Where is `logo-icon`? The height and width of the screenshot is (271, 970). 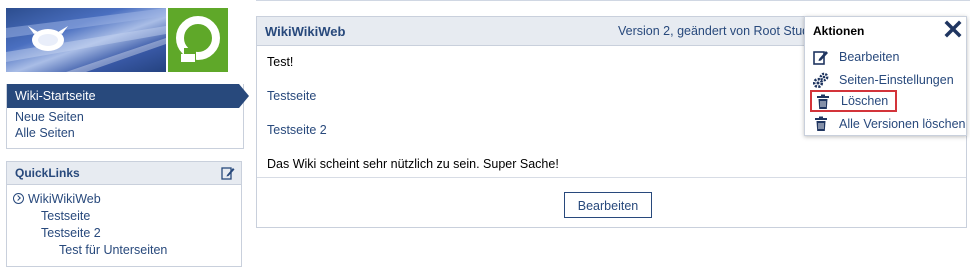 logo-icon is located at coordinates (198, 39).